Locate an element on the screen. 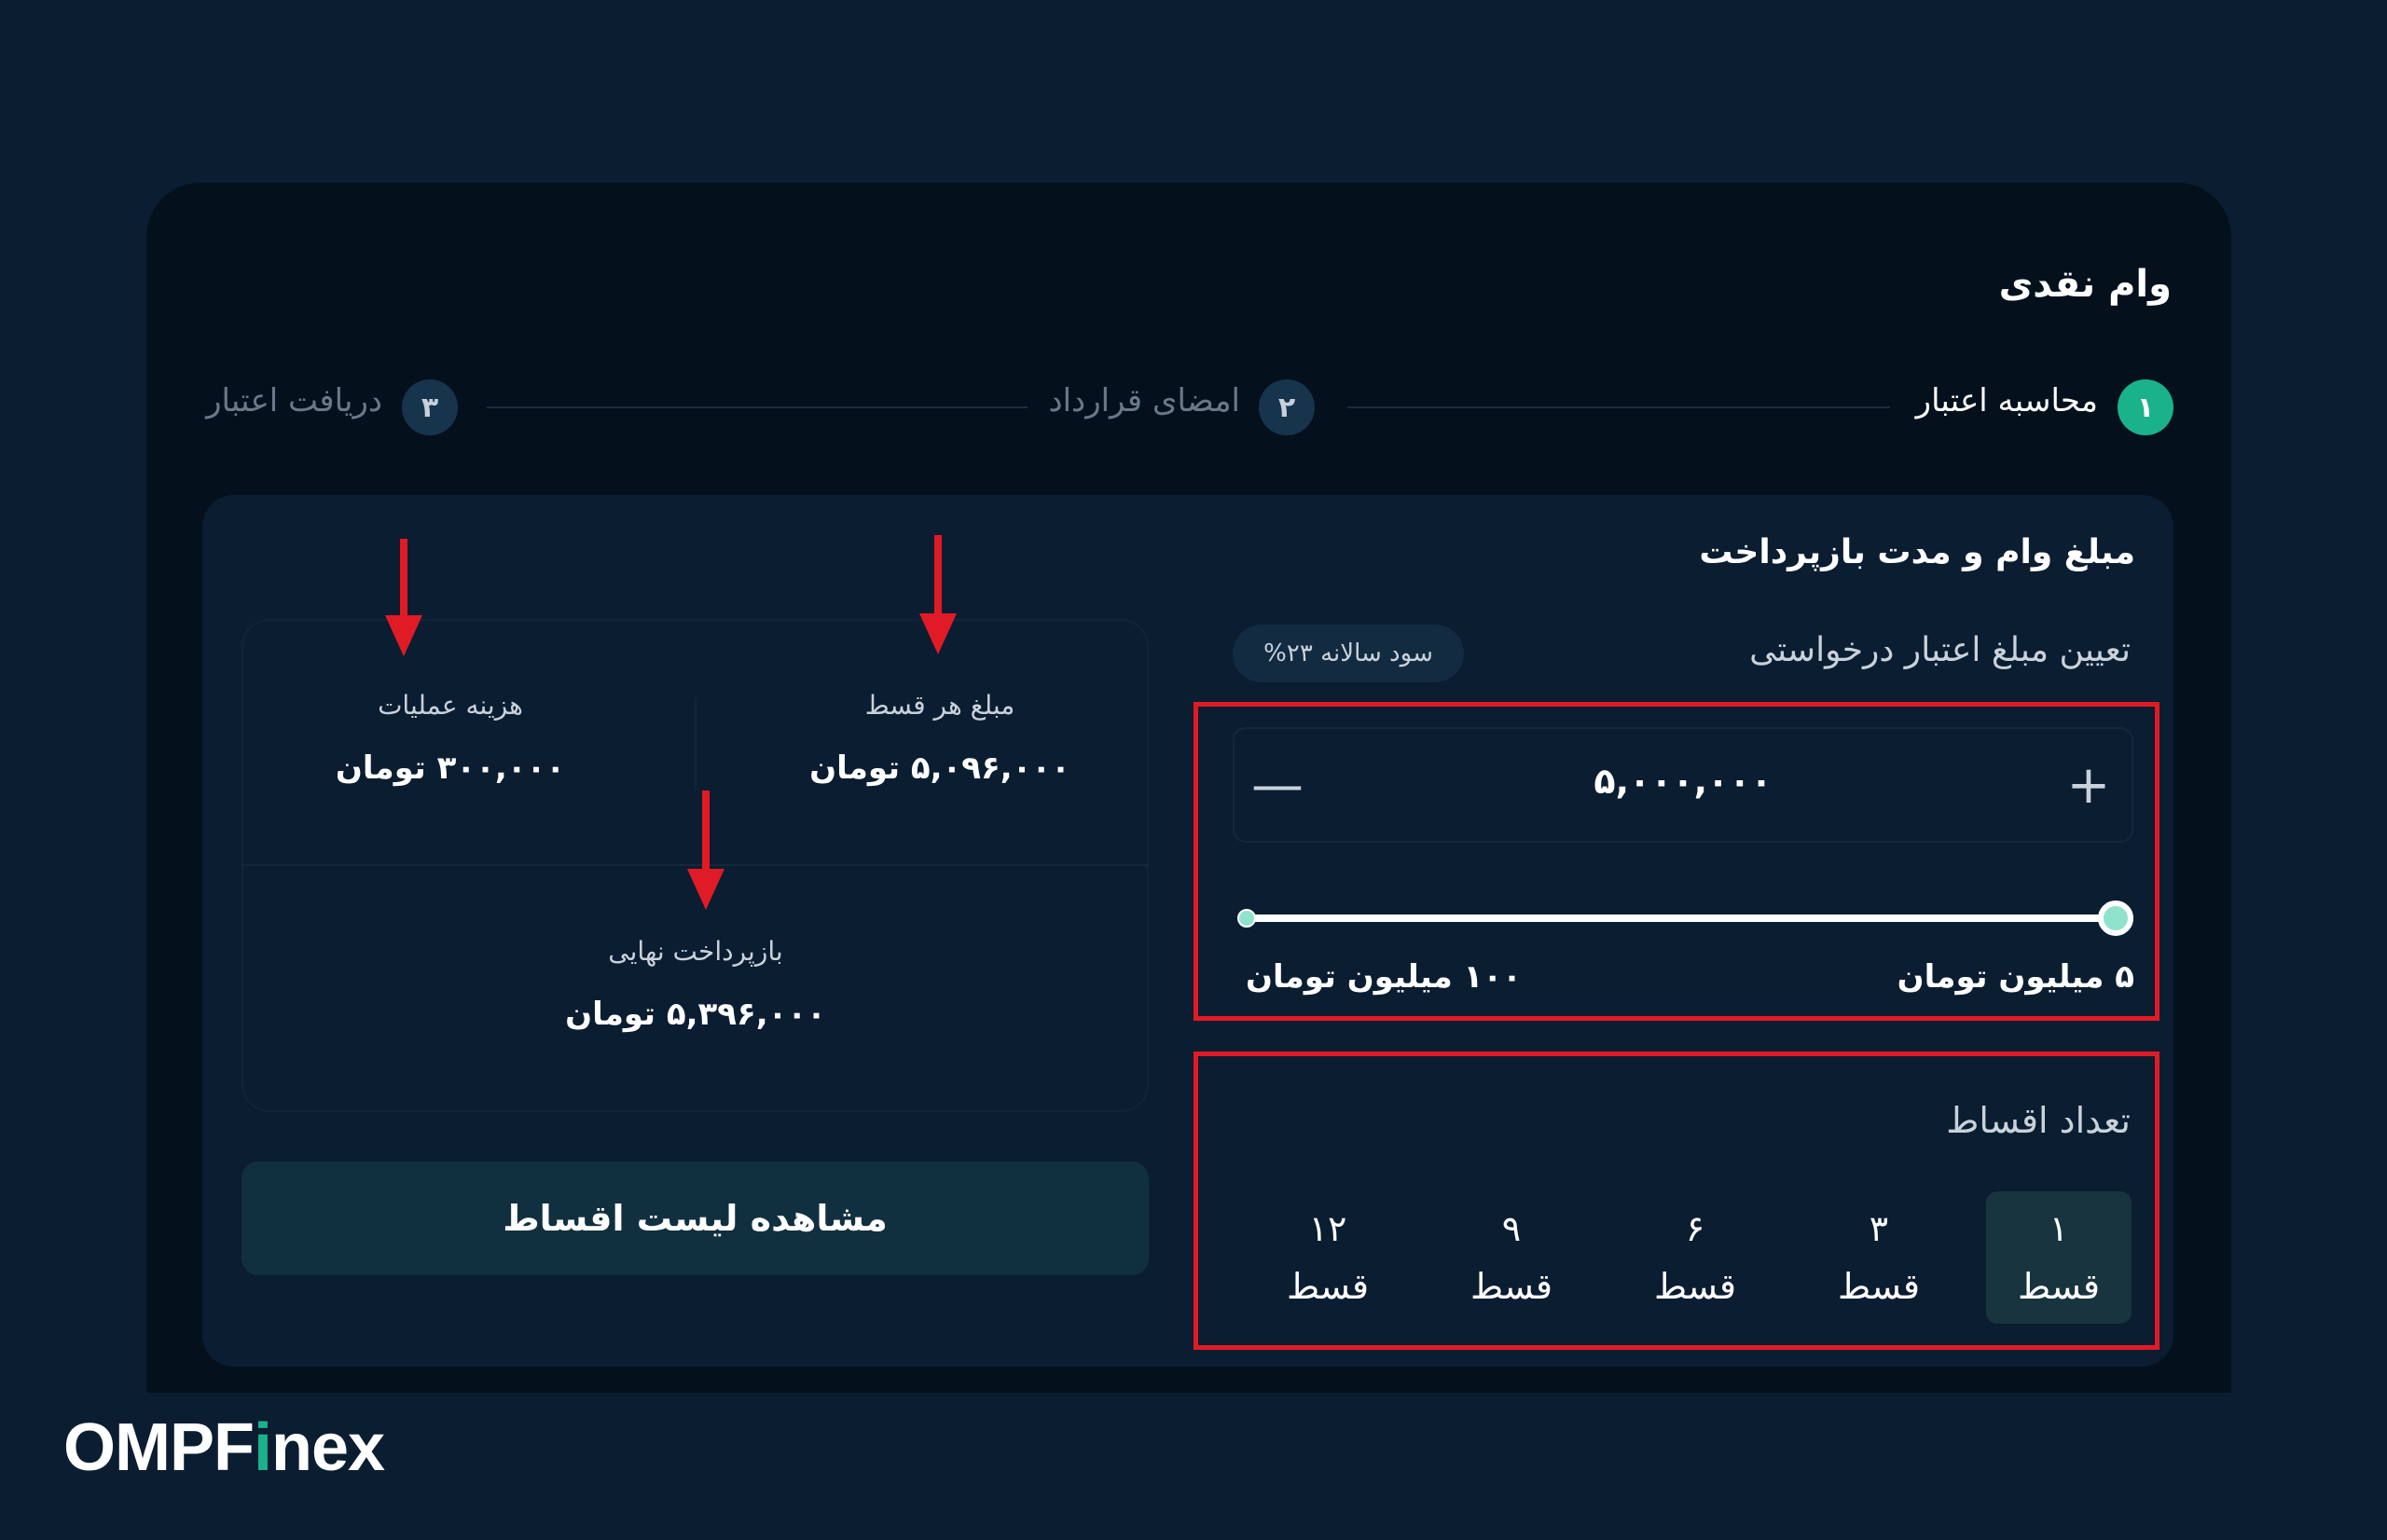  final-repayment-label: بازپرداخت نهایی is located at coordinates (695, 951).